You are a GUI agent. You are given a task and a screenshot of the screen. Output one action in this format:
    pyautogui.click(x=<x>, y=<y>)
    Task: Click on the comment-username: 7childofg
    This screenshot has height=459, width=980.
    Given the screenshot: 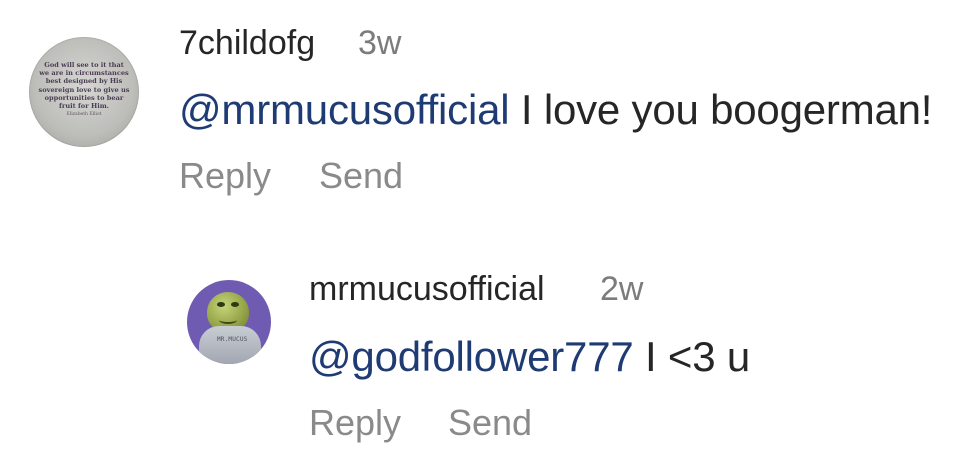 What is the action you would take?
    pyautogui.click(x=247, y=43)
    